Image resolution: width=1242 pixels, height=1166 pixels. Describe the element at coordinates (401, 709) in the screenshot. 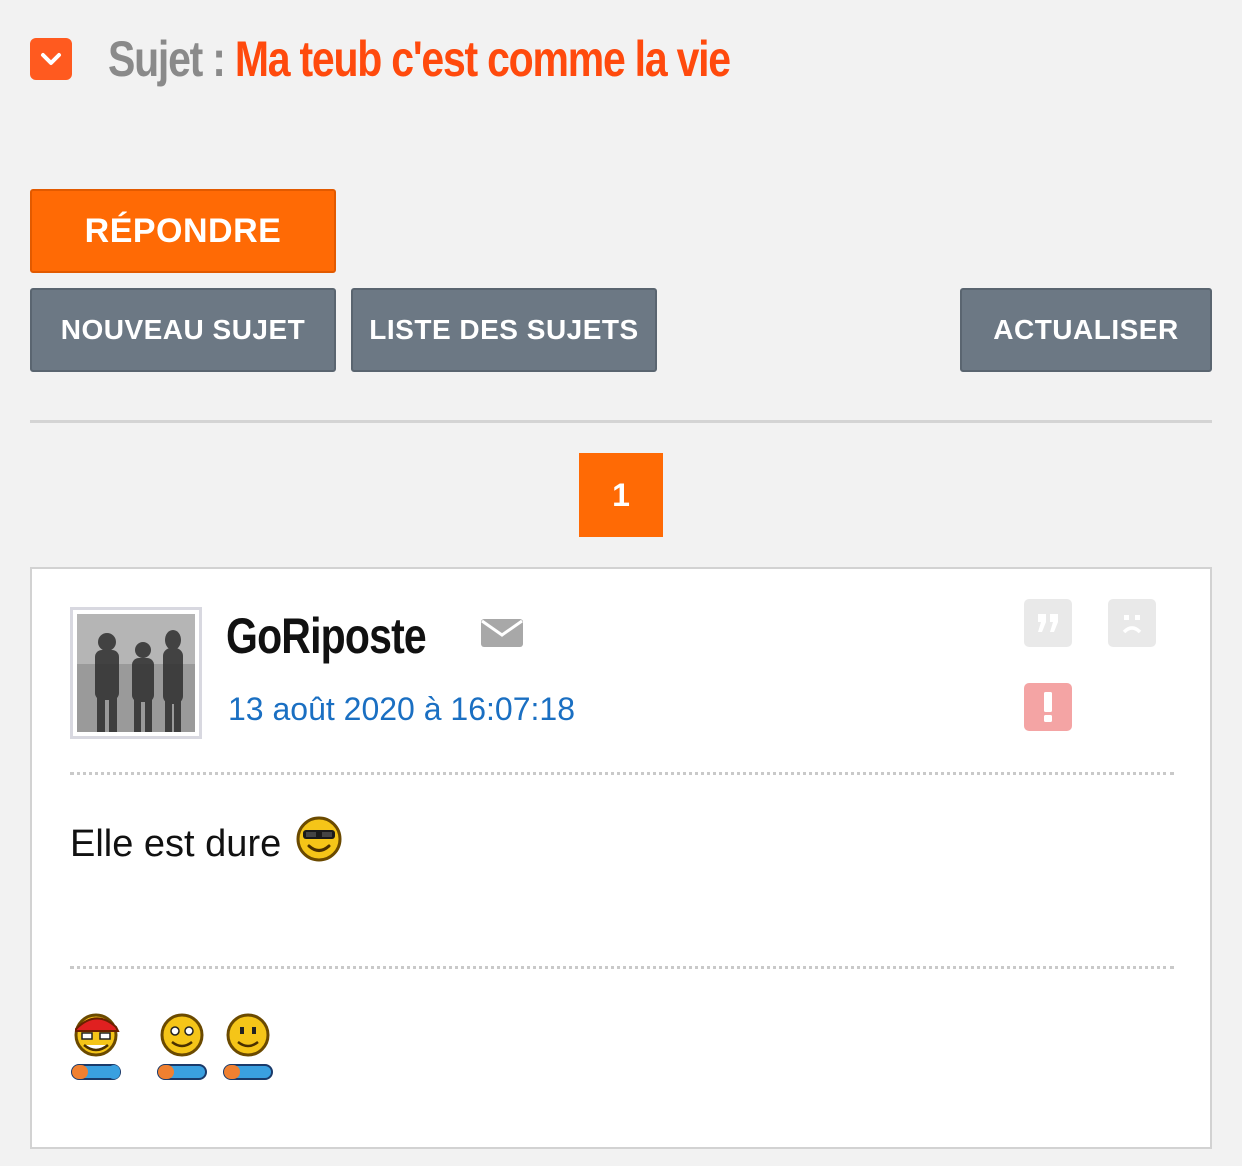

I see `post-date-link: 13 août 2020 à 16:07:18` at that location.